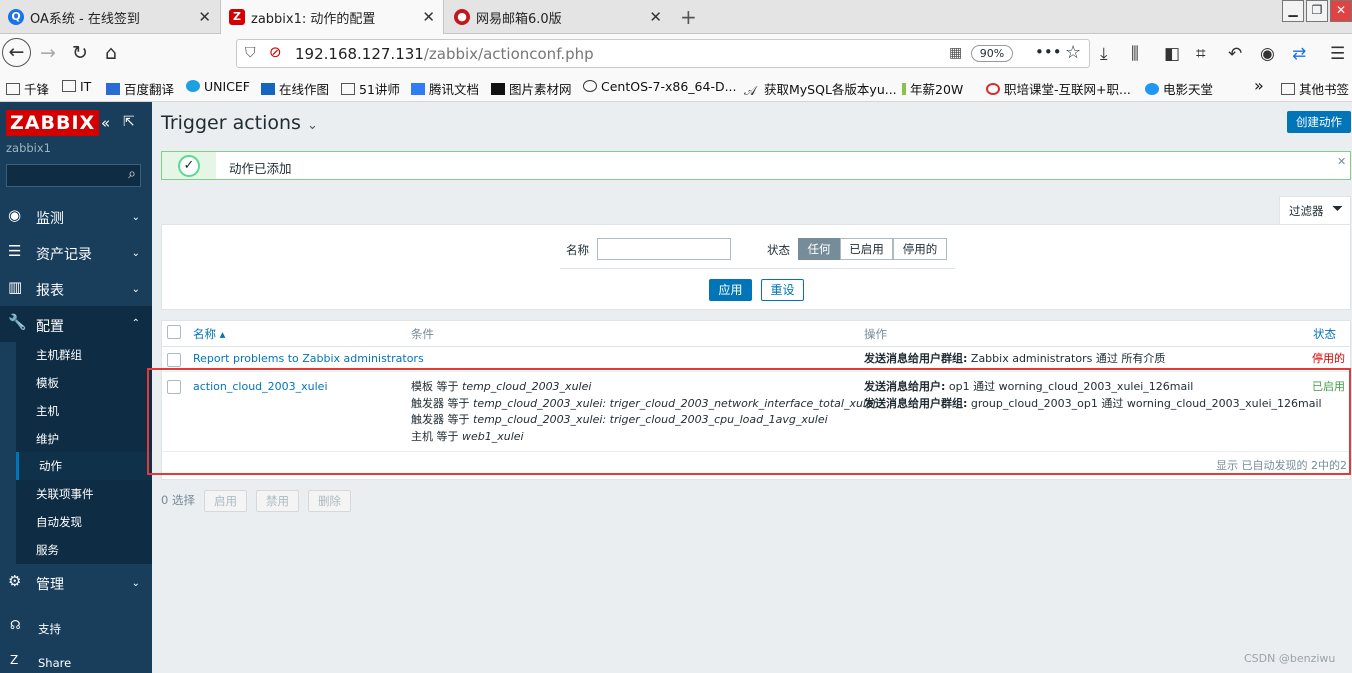 This screenshot has height=673, width=1352. Describe the element at coordinates (1179, 88) in the screenshot. I see `bookmark-item: 电影天堂` at that location.